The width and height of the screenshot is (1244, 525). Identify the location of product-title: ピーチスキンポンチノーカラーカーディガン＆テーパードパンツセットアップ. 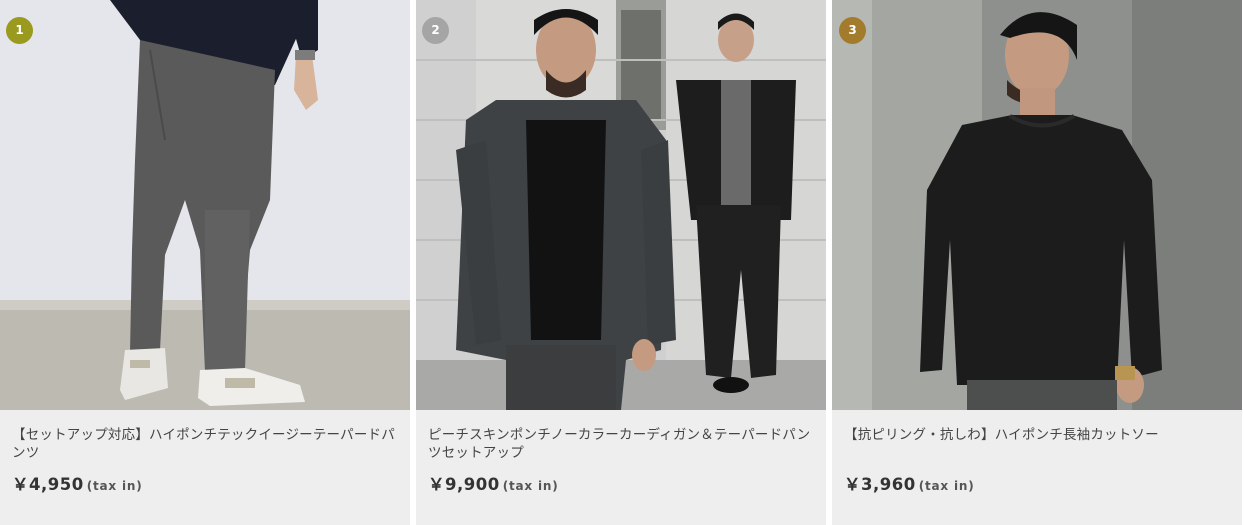
(624, 444).